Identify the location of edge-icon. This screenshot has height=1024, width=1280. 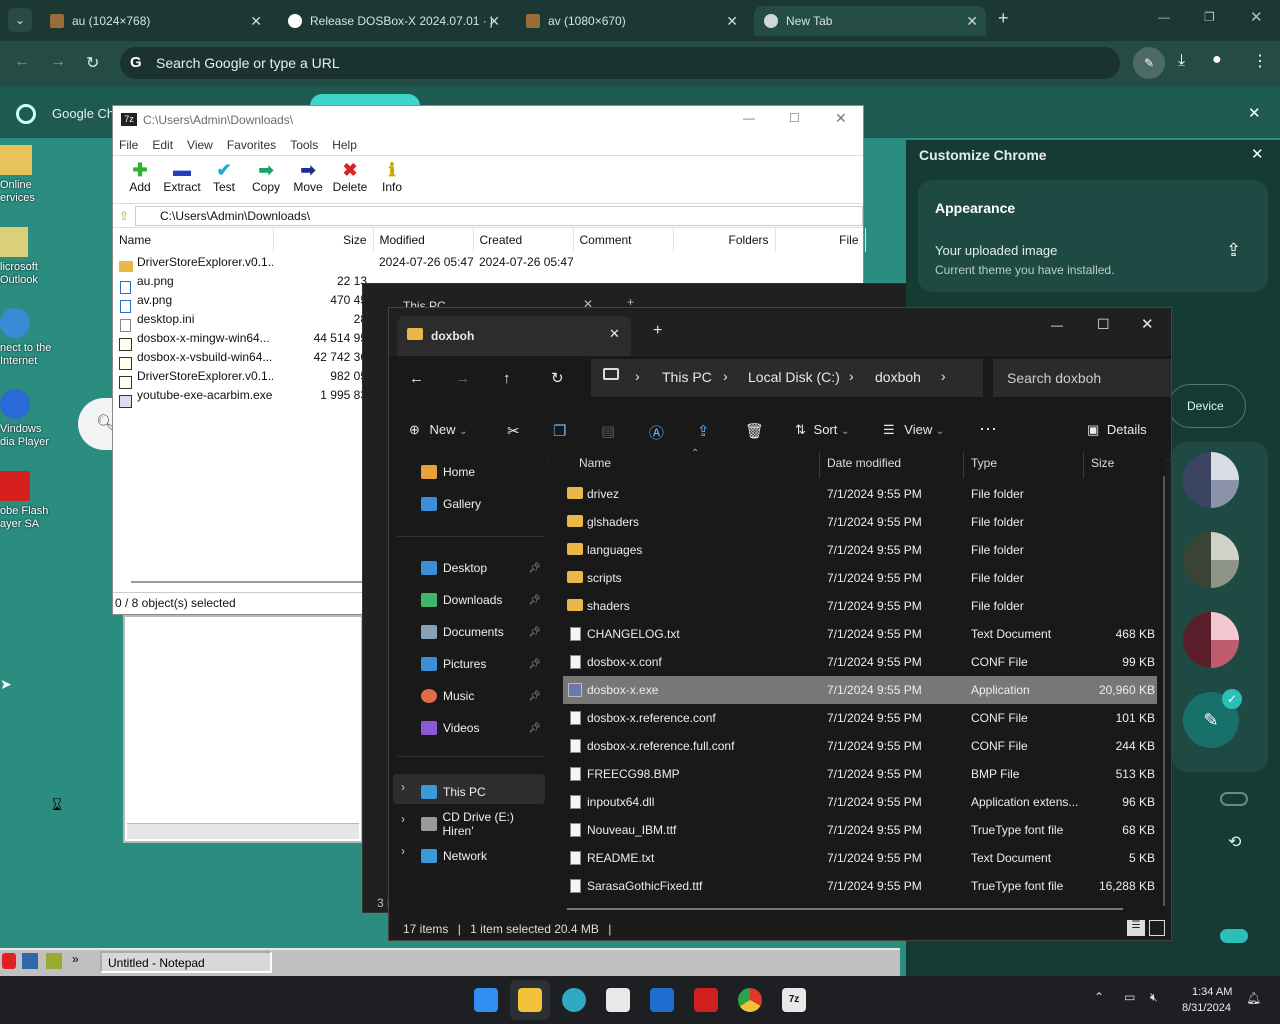
(574, 1000).